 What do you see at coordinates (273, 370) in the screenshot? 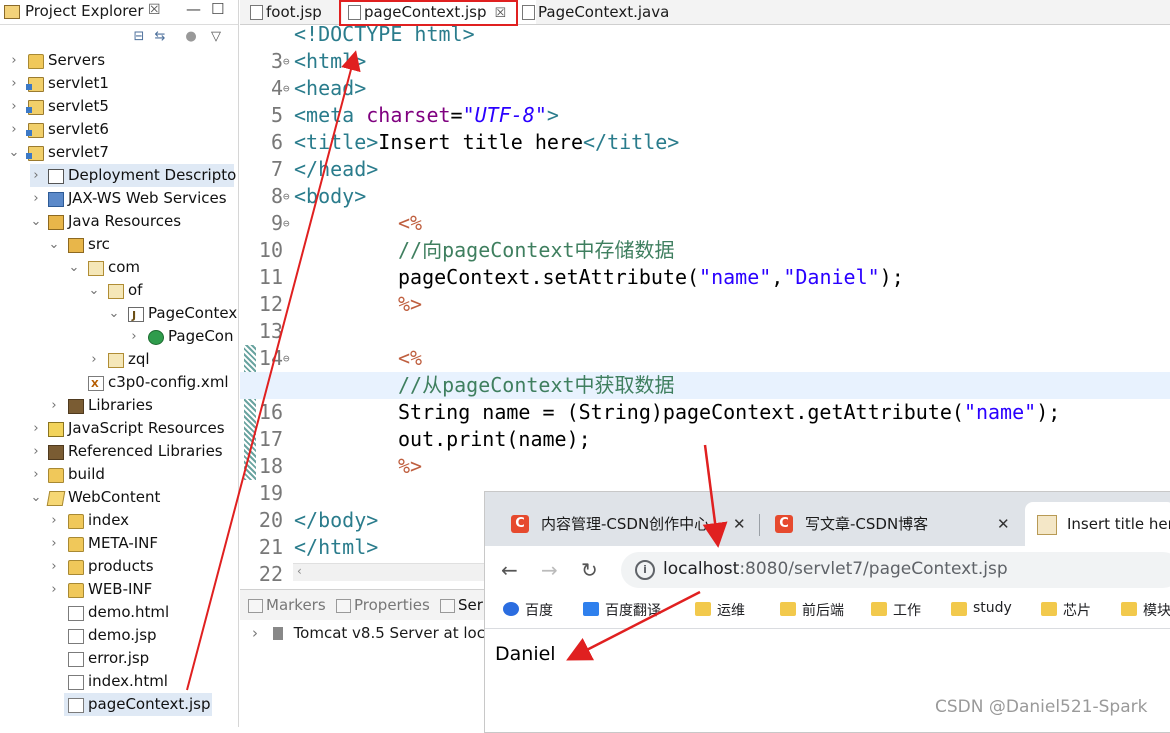
I see `arrow-to-tab` at bounding box center [273, 370].